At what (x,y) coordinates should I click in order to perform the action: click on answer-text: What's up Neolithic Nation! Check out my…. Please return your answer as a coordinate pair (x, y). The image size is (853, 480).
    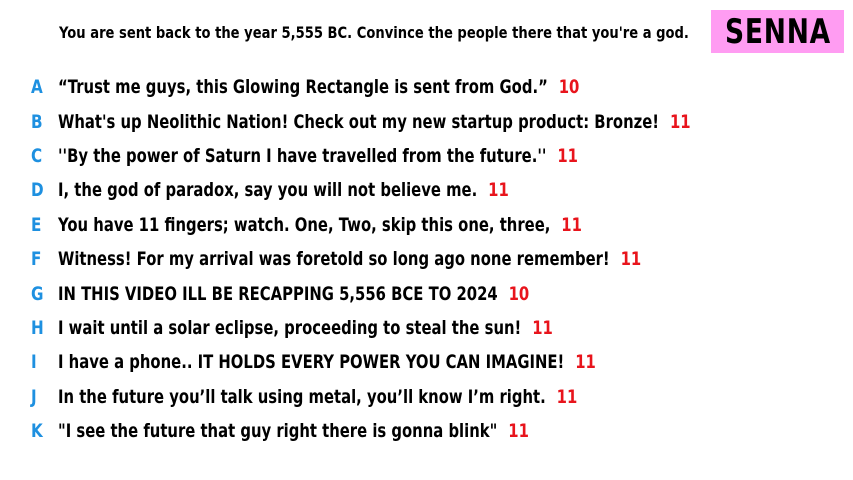
    Looking at the image, I should click on (359, 121).